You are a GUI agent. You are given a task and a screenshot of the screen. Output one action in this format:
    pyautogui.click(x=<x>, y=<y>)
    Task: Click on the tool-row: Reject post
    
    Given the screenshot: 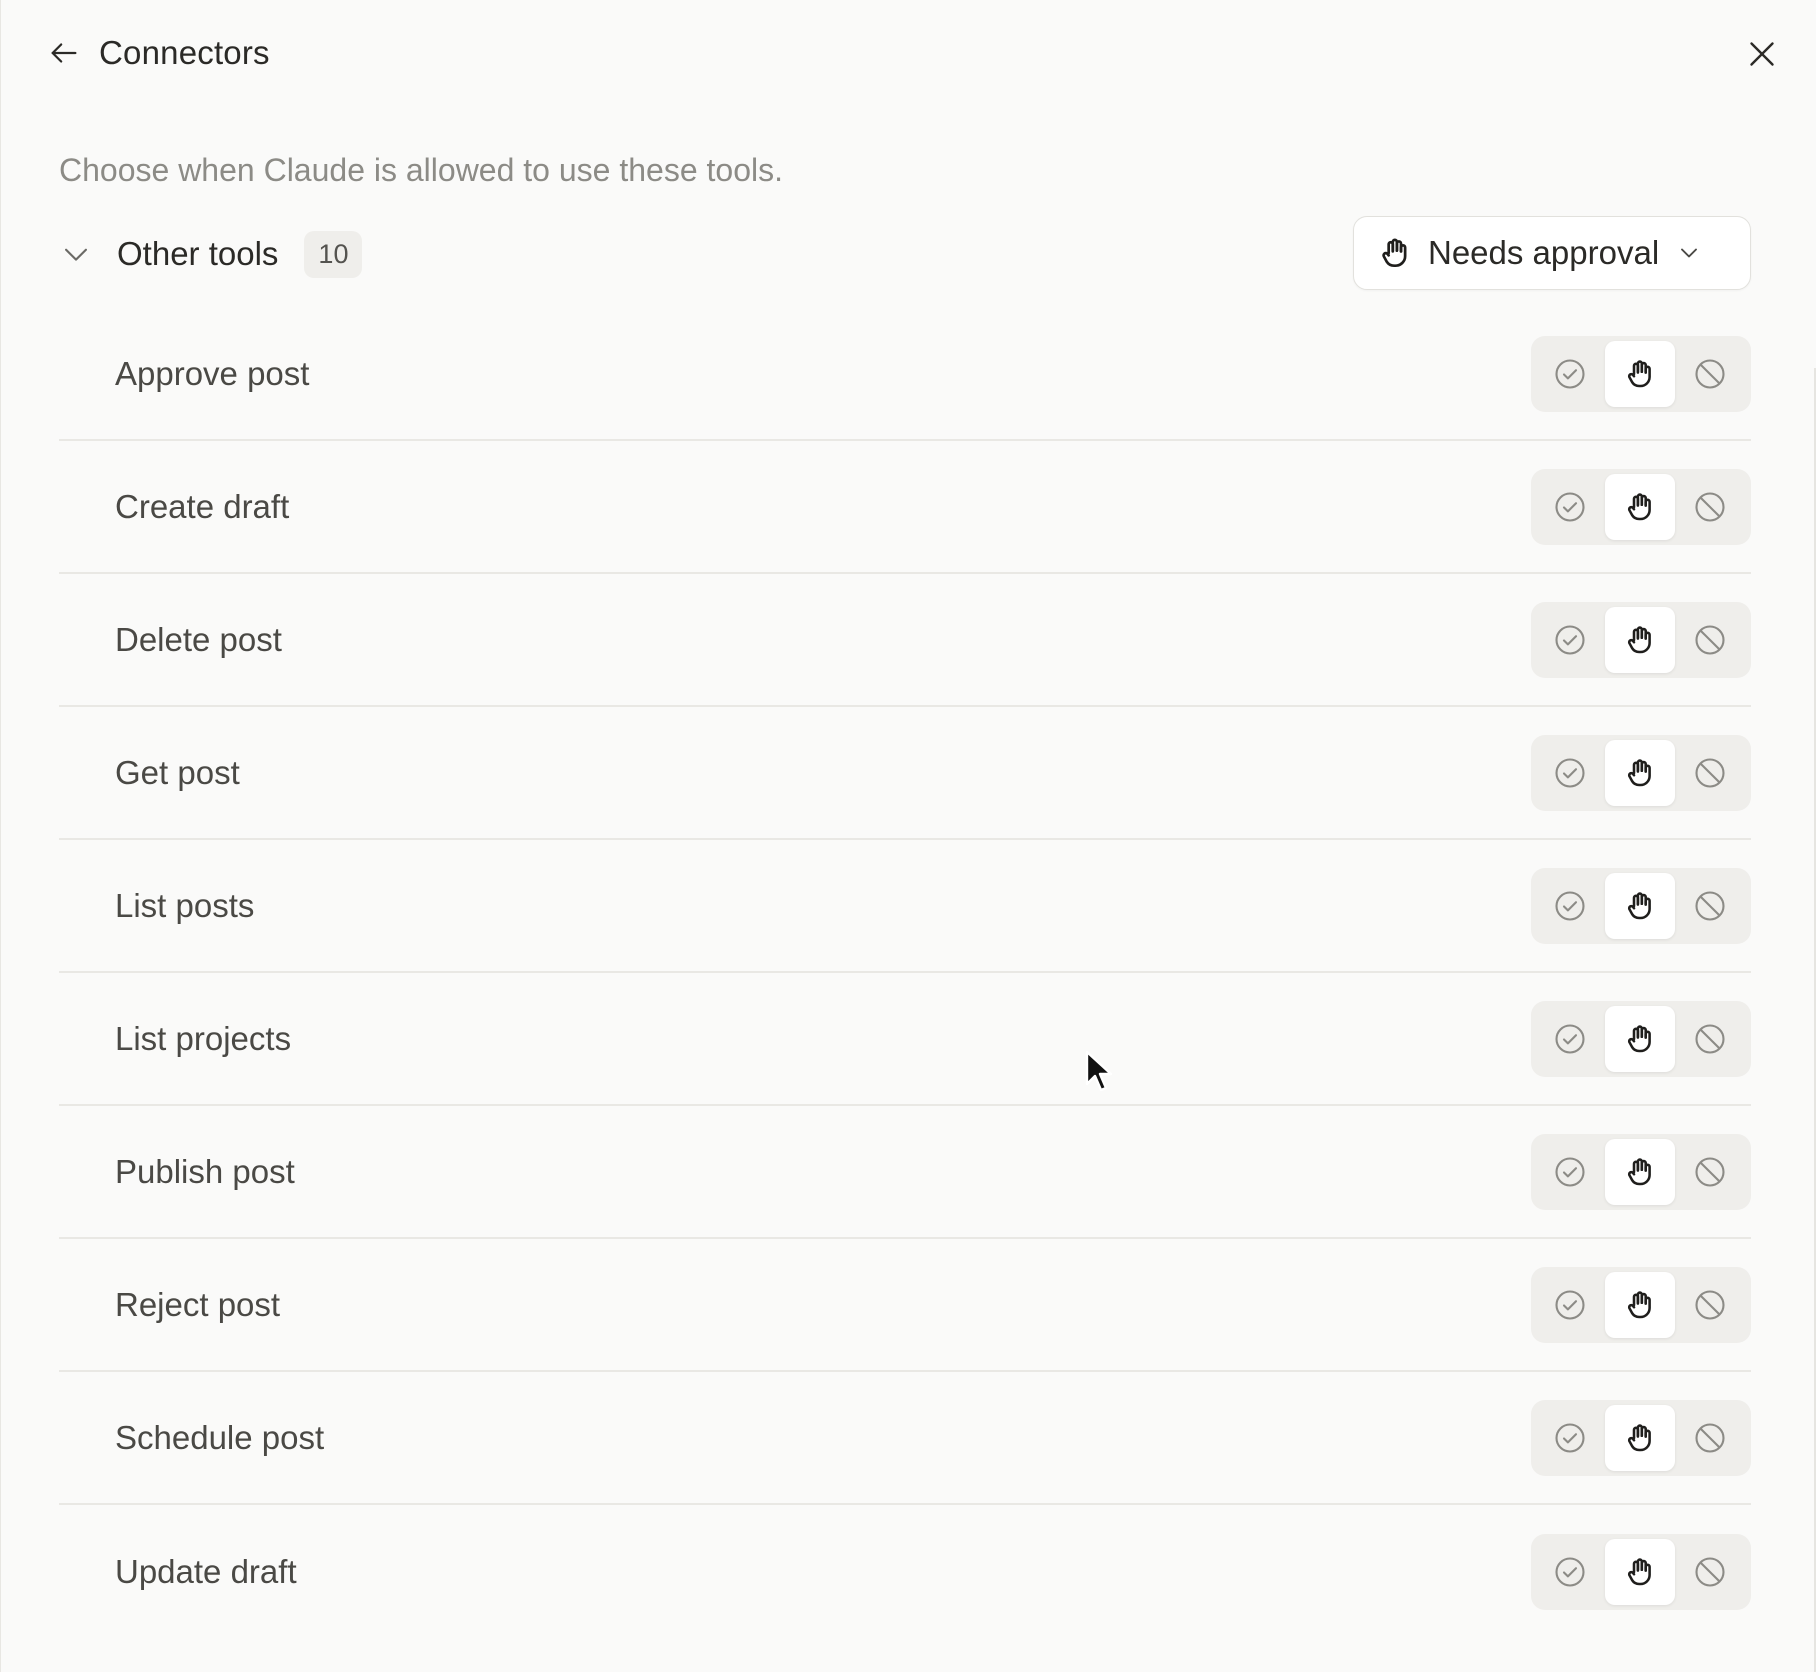 What is the action you would take?
    pyautogui.click(x=905, y=1305)
    